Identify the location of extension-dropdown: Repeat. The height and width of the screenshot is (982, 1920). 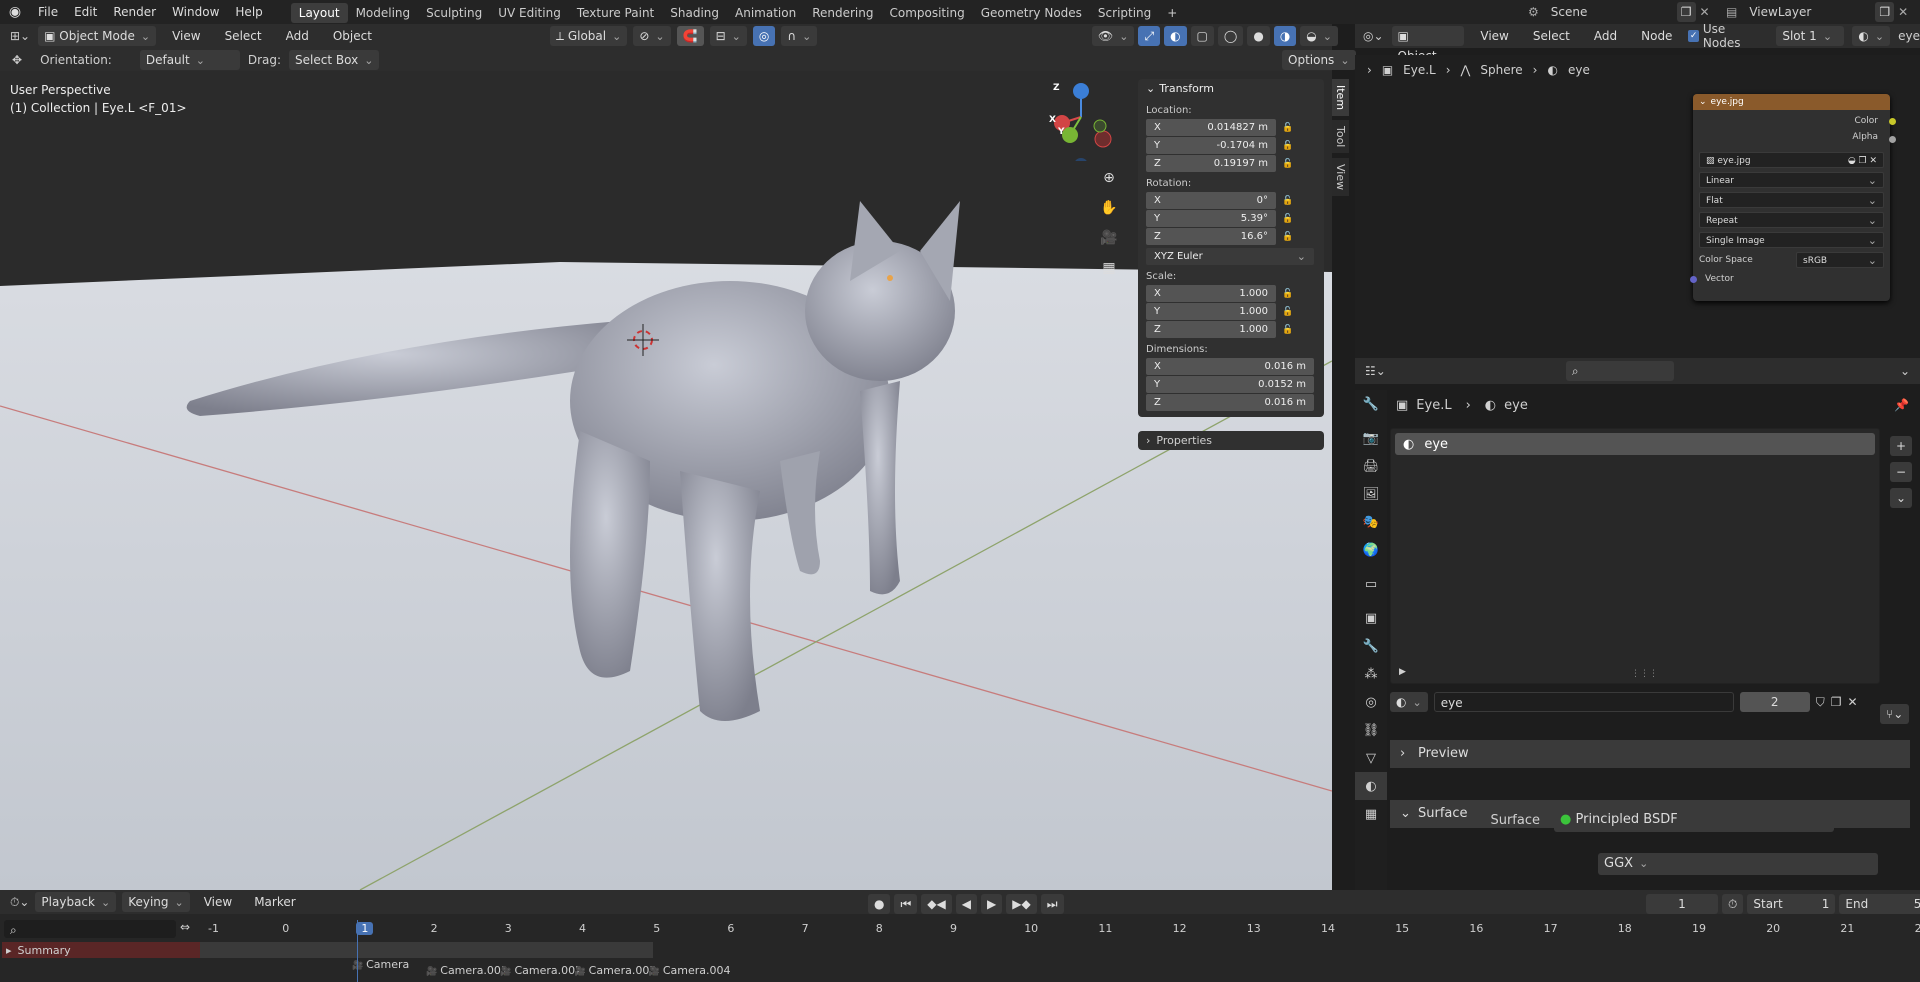
(1791, 220).